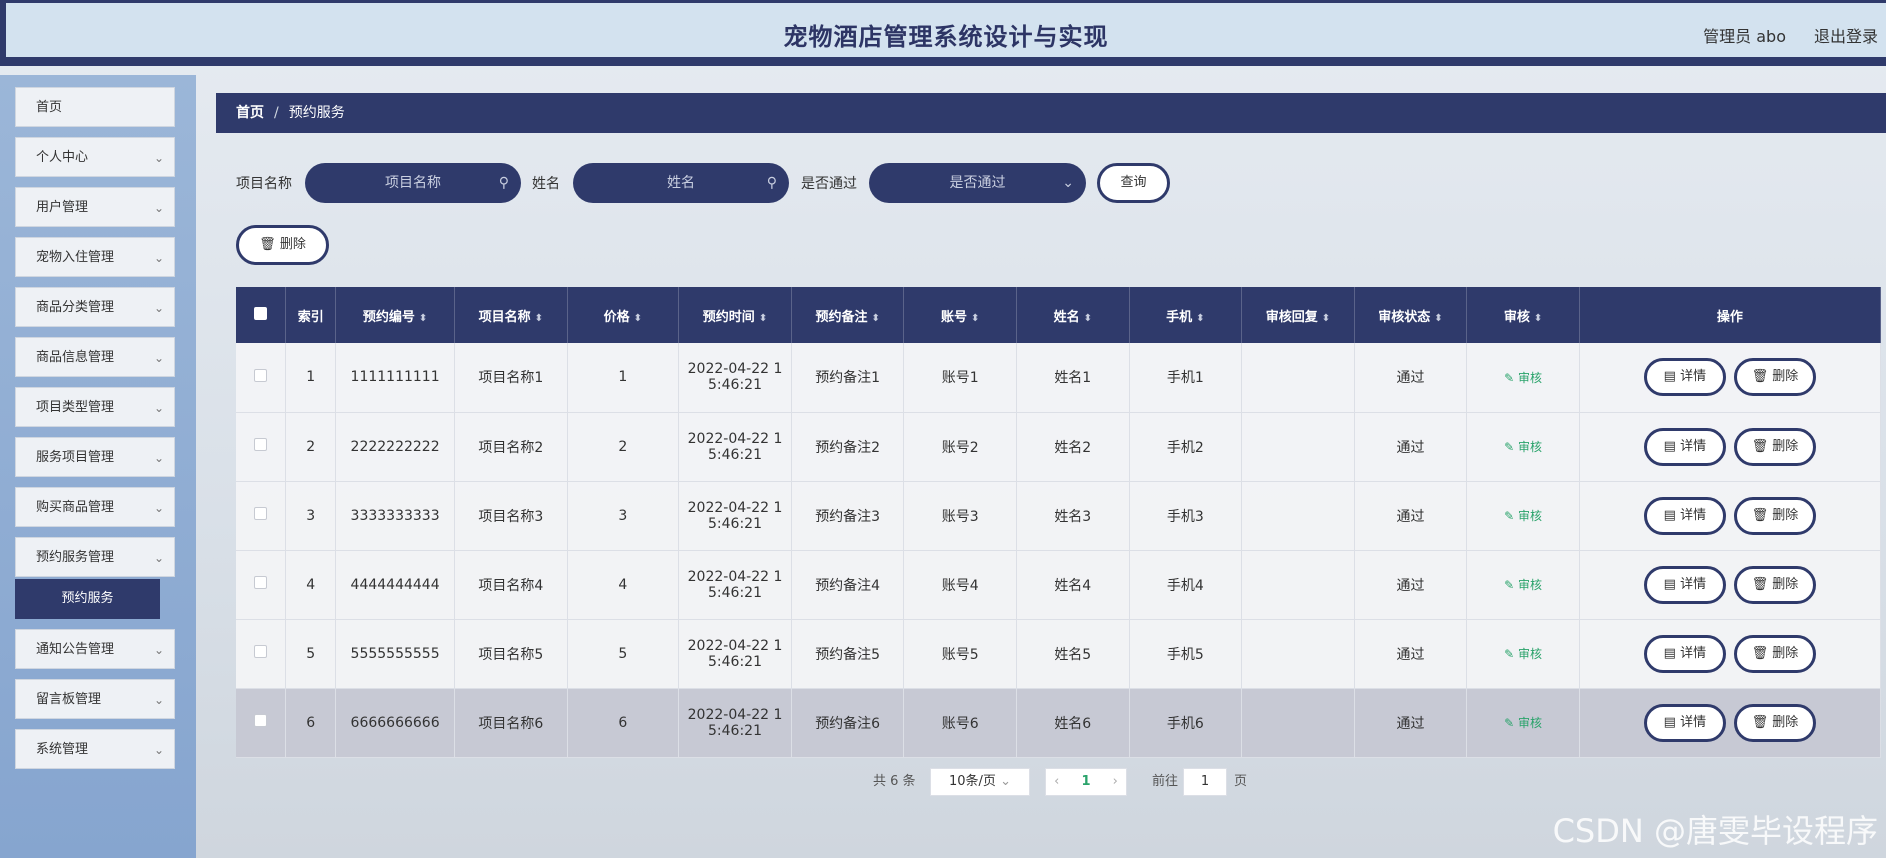 Image resolution: width=1886 pixels, height=858 pixels. Describe the element at coordinates (1760, 653) in the screenshot. I see `trash-icon: 🗑` at that location.